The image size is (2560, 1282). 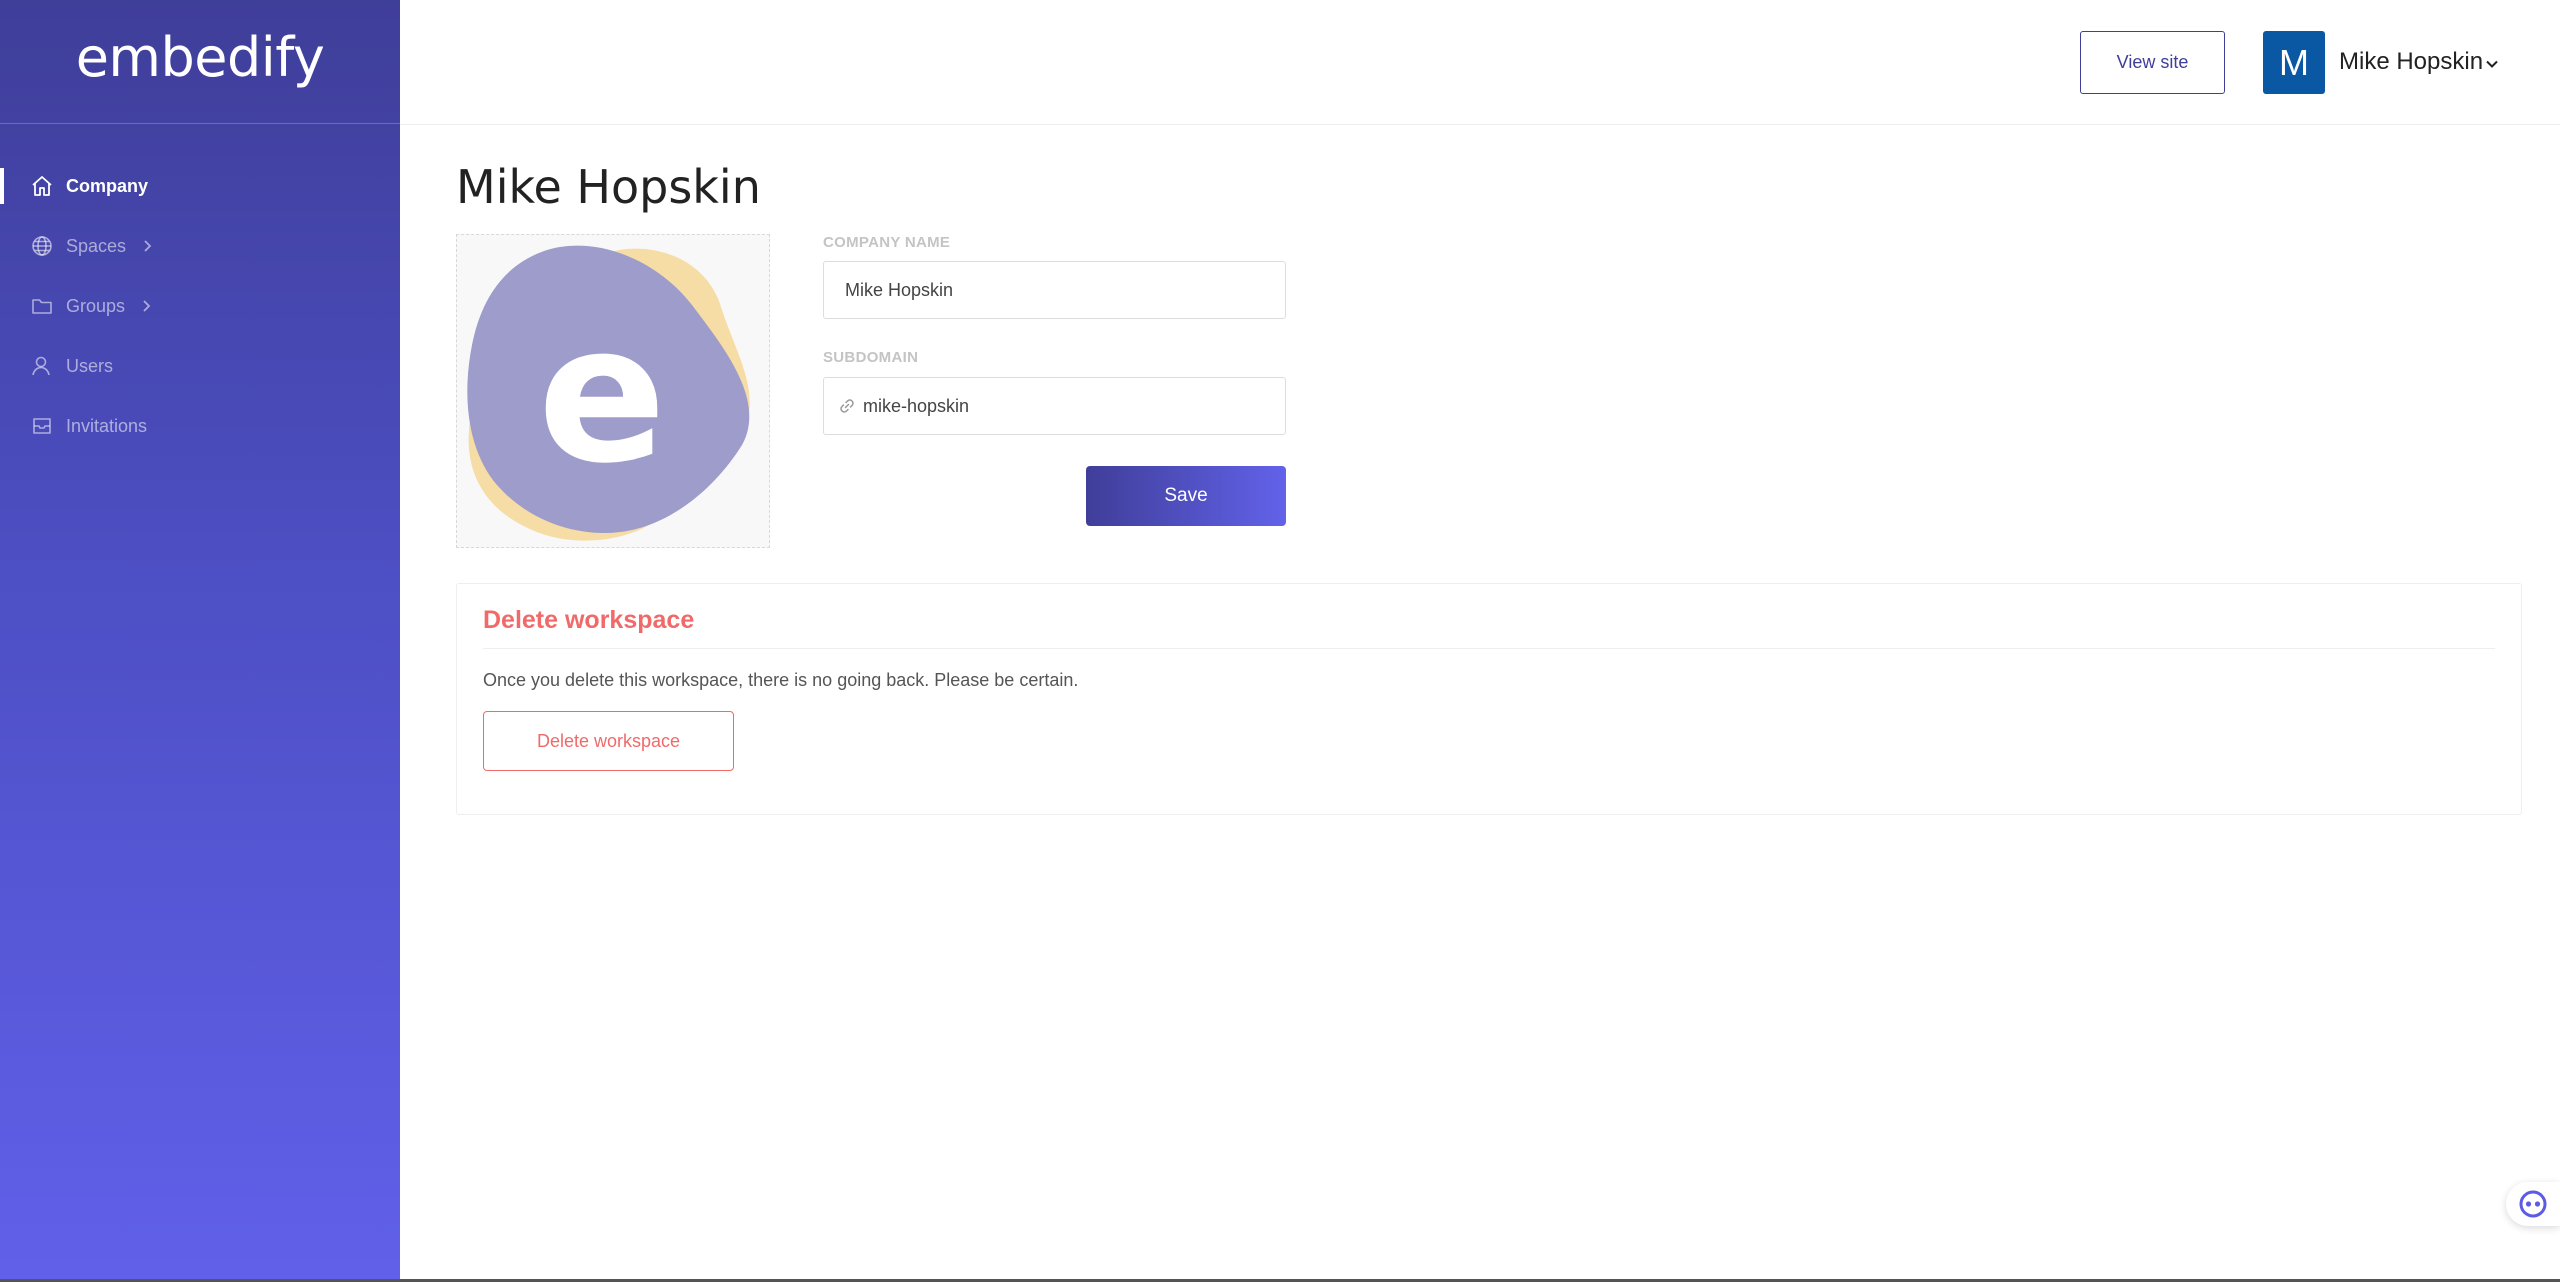 What do you see at coordinates (90, 365) in the screenshot?
I see `sidebar-item-label: Users` at bounding box center [90, 365].